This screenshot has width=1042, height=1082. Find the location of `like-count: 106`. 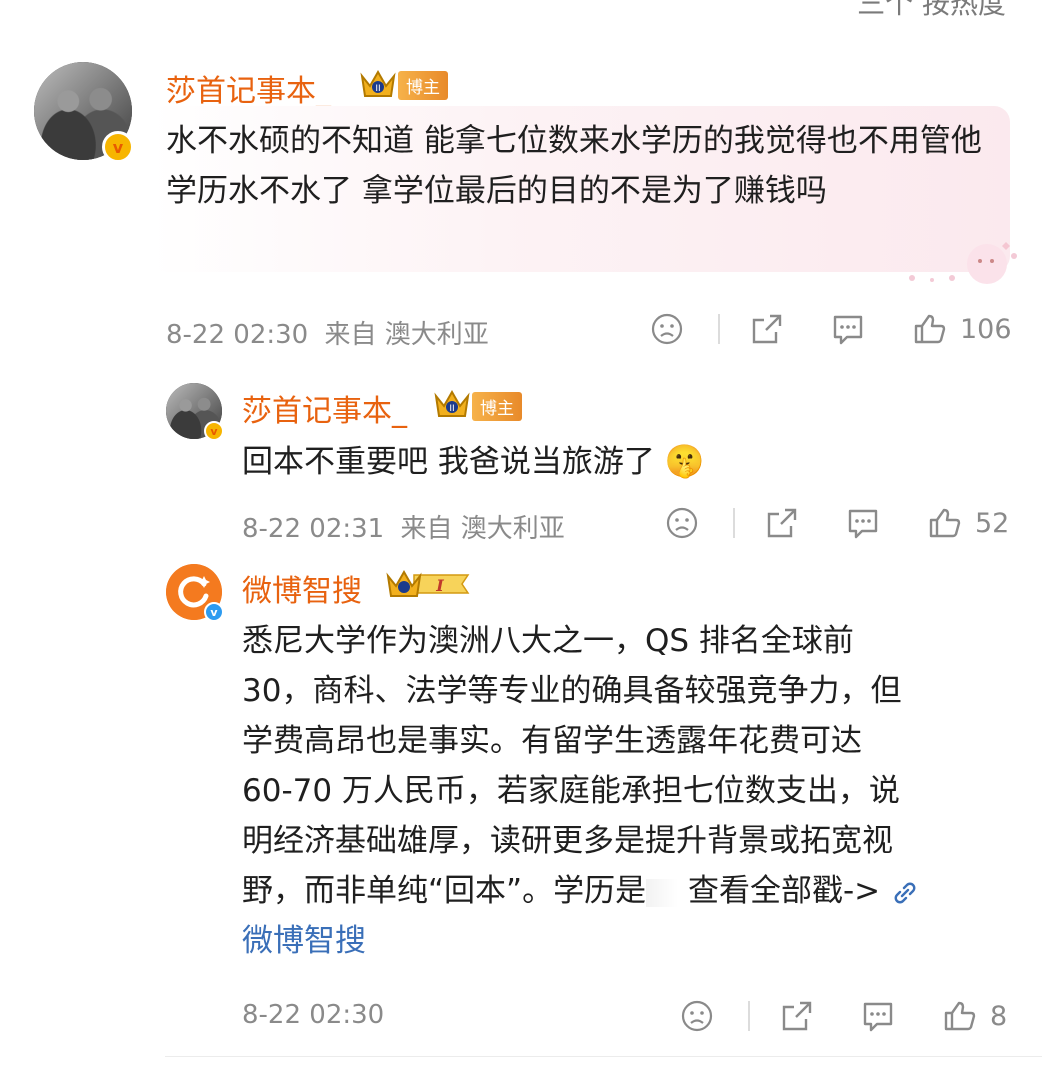

like-count: 106 is located at coordinates (986, 329).